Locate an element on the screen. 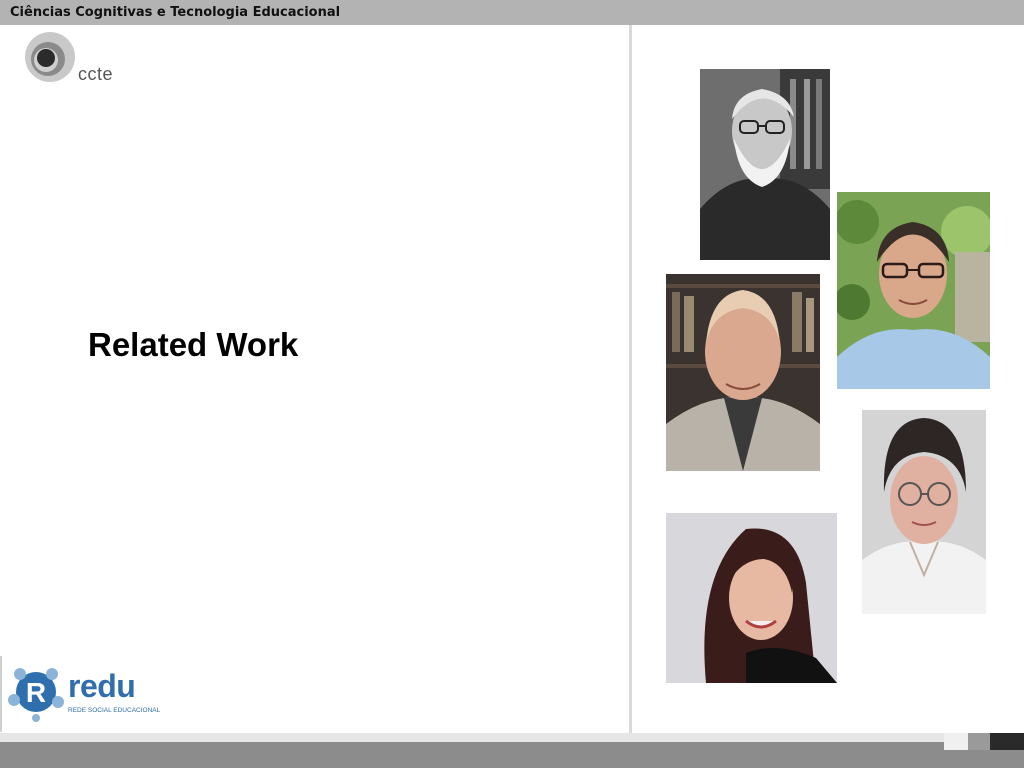 Image resolution: width=1024 pixels, height=768 pixels. balding-man-photo is located at coordinates (743, 372).